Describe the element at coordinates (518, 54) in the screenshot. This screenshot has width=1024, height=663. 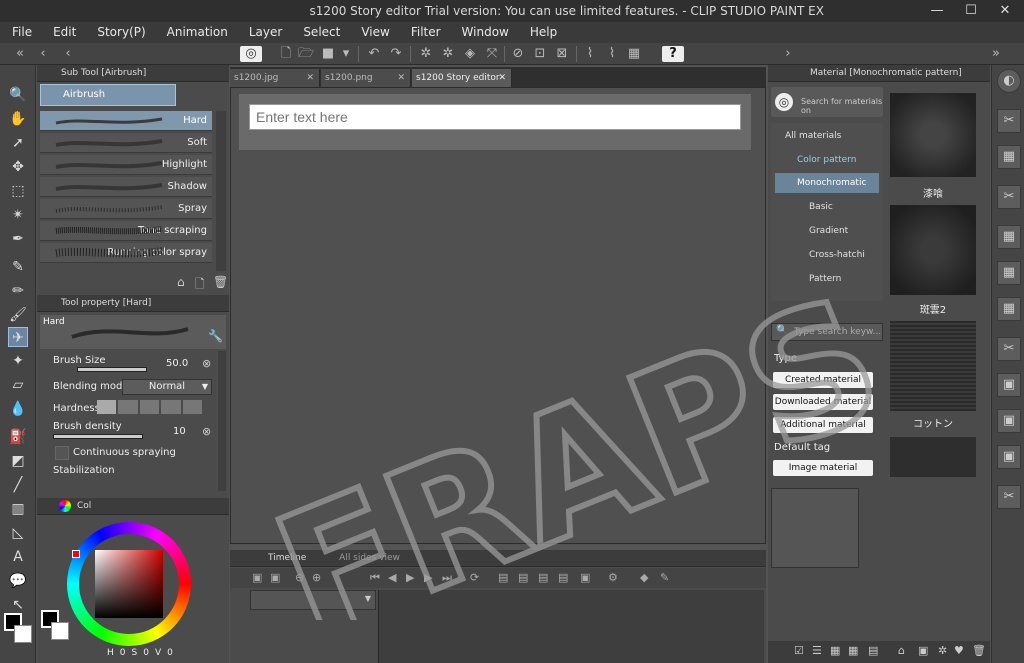
I see `deselect-icon: ⊘` at that location.